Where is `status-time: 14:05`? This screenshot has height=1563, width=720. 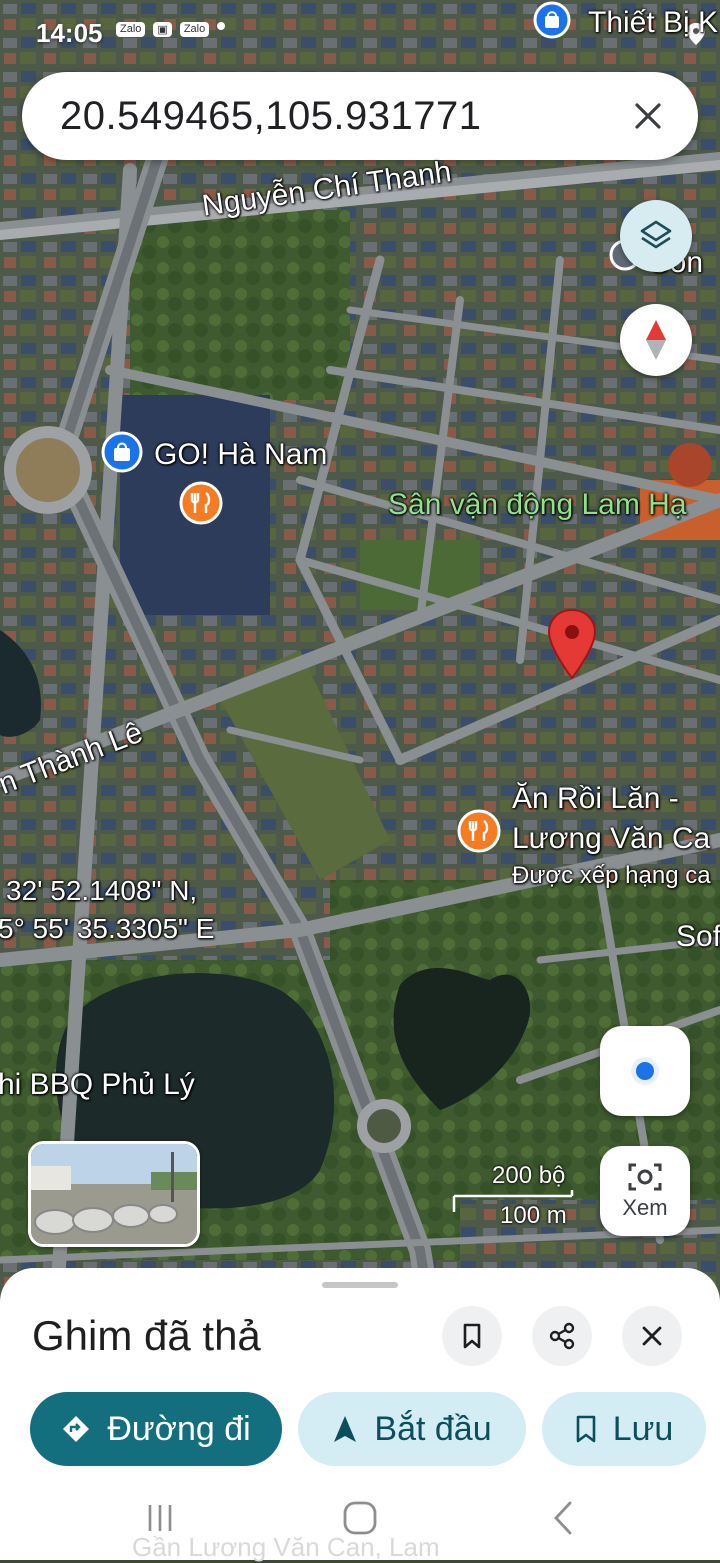 status-time: 14:05 is located at coordinates (69, 33).